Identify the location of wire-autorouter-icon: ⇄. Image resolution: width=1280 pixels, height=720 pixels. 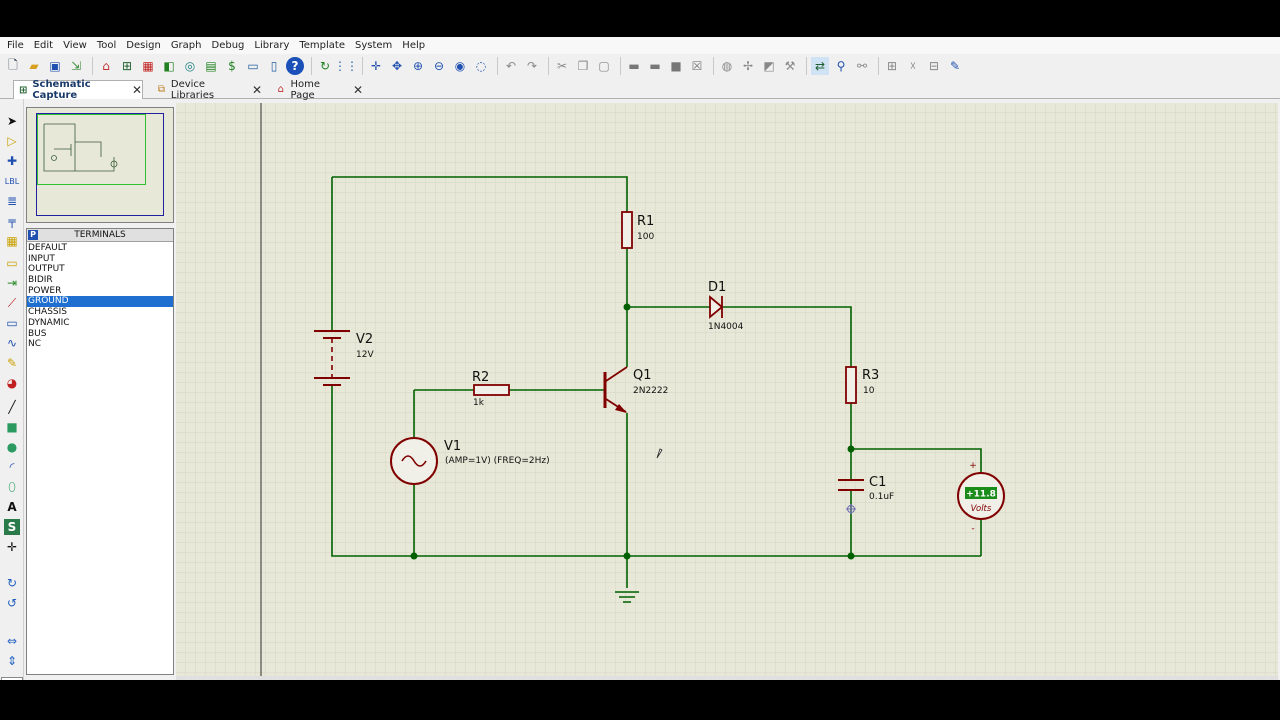
(820, 66).